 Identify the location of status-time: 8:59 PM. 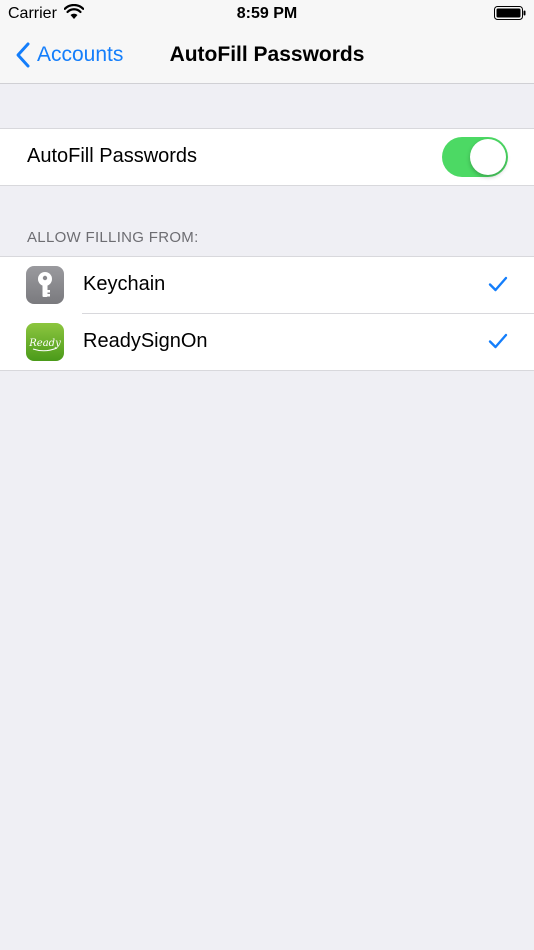
(267, 13).